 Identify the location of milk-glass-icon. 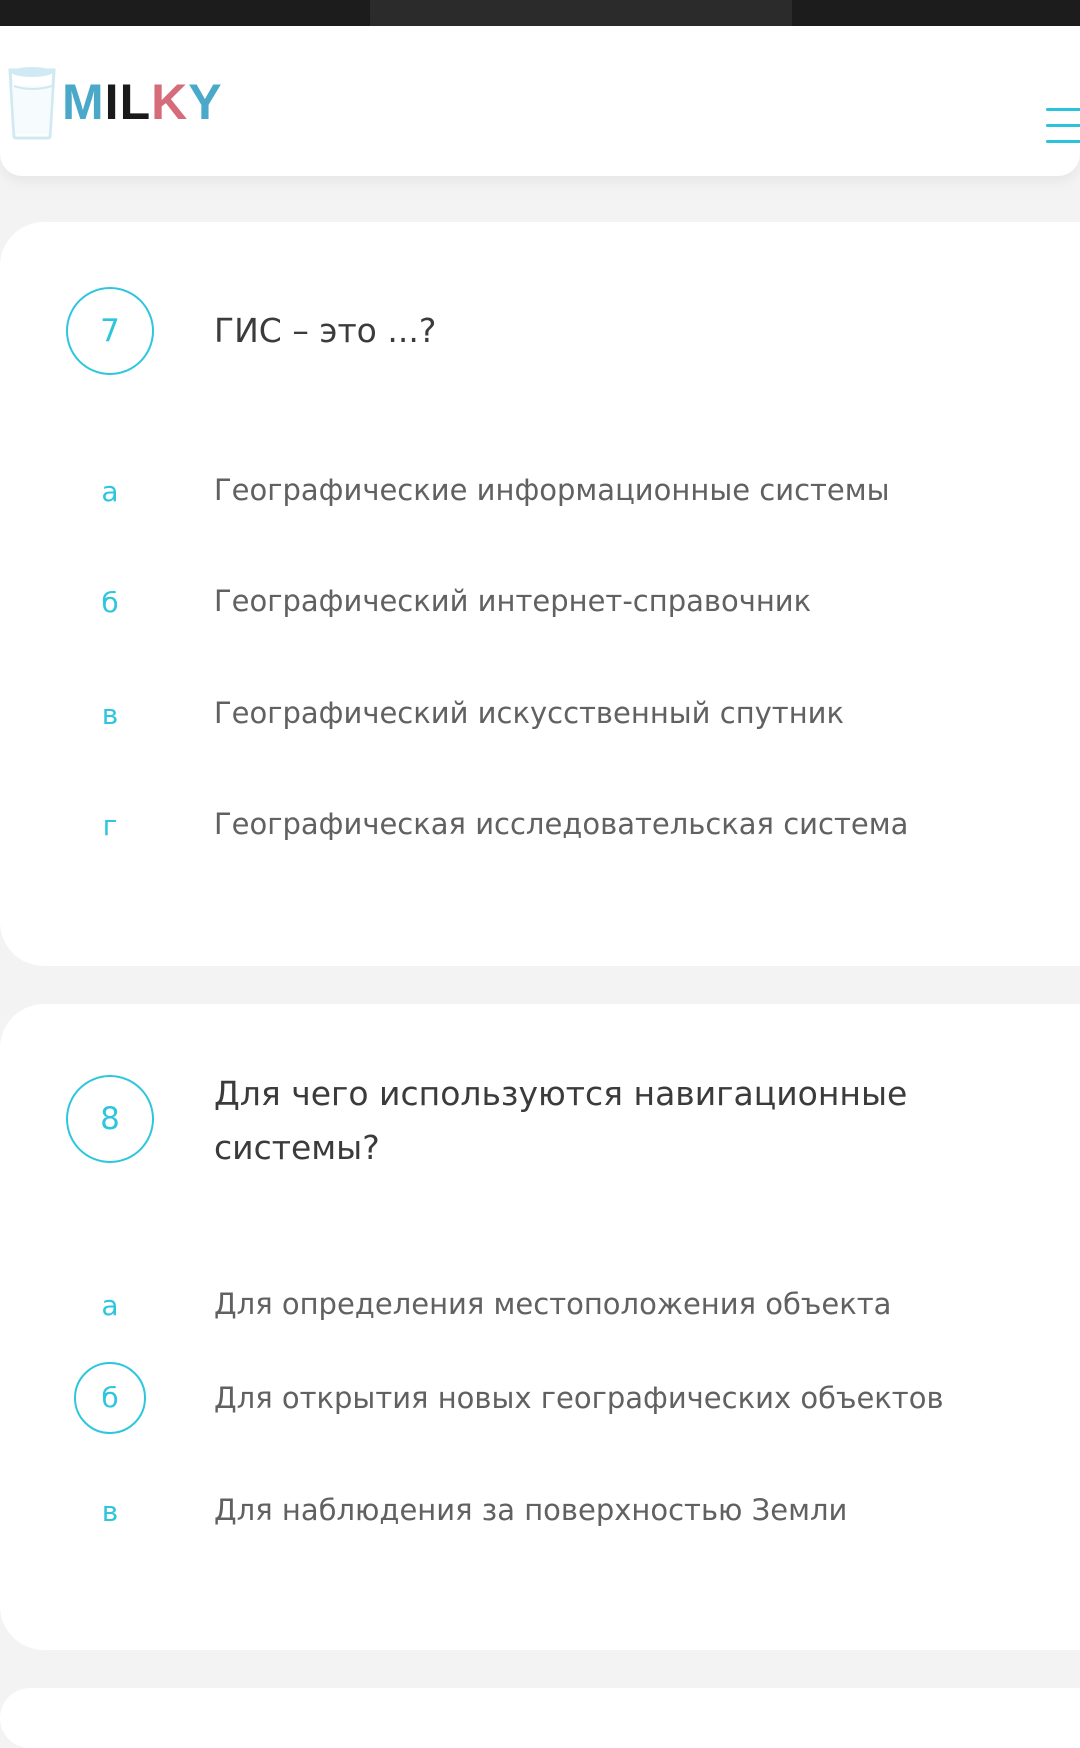
(32, 102).